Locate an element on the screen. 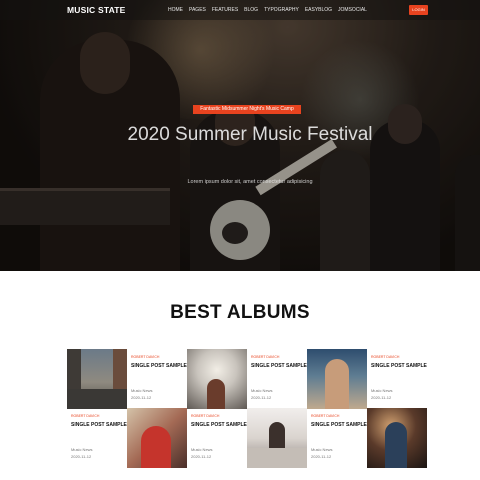 The height and width of the screenshot is (480, 480). menu-item-blog: BLOG is located at coordinates (251, 10).